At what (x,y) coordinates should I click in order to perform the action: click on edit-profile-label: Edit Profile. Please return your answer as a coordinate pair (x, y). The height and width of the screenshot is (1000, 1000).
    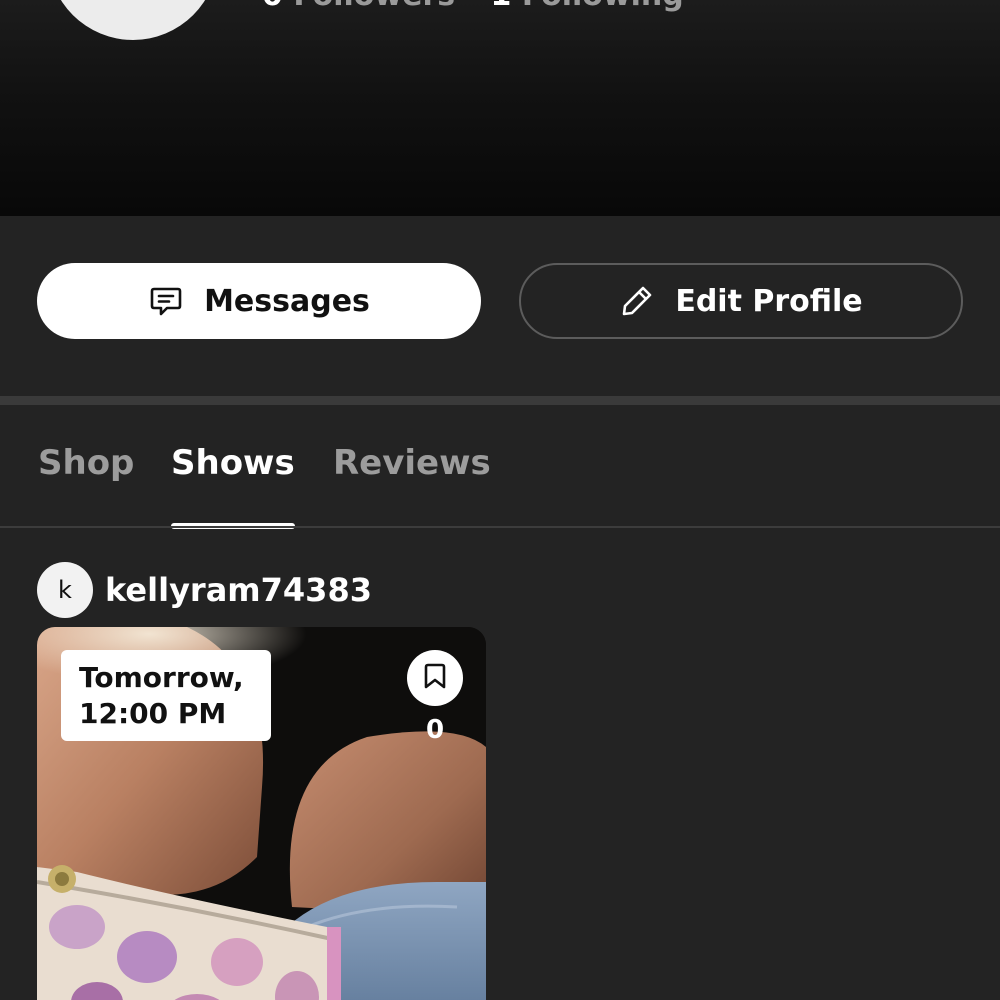
    Looking at the image, I should click on (769, 301).